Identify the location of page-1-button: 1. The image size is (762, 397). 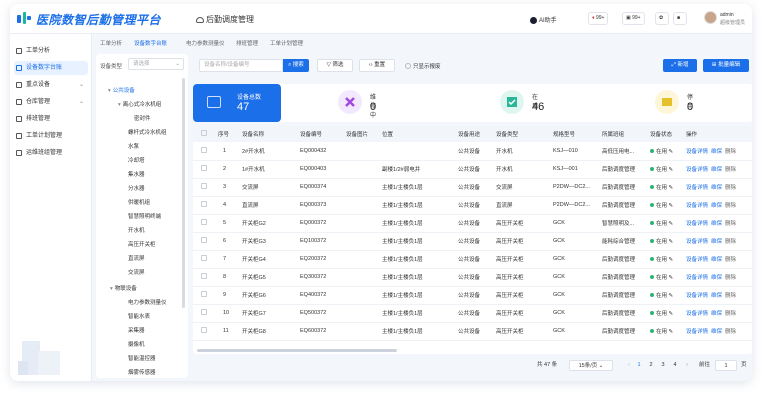
(639, 365).